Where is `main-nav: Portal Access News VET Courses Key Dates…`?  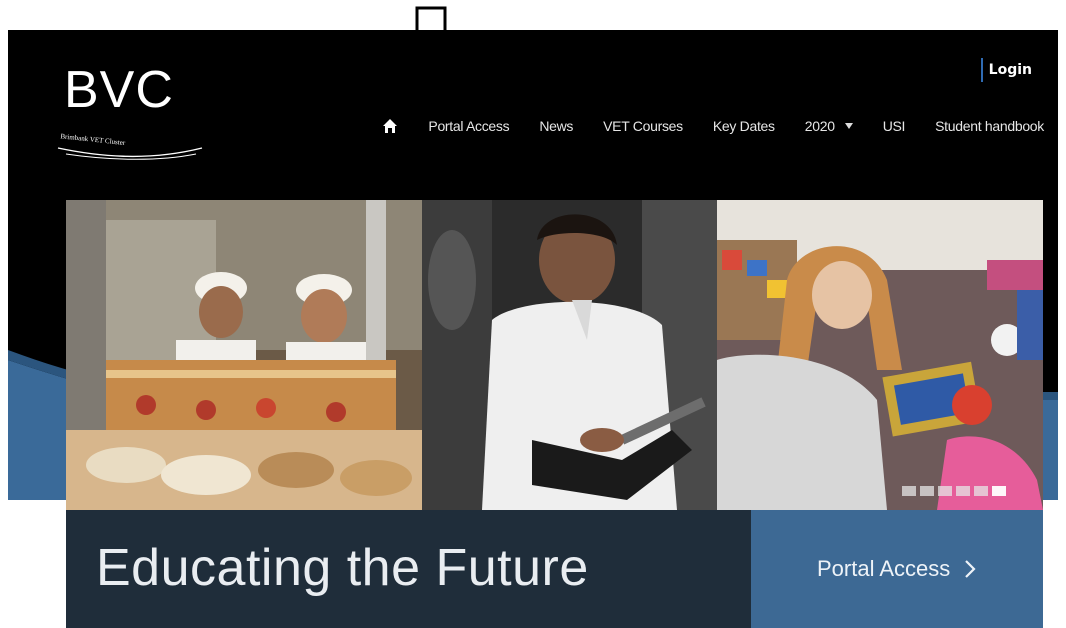
main-nav: Portal Access News VET Courses Key Dates… is located at coordinates (713, 126).